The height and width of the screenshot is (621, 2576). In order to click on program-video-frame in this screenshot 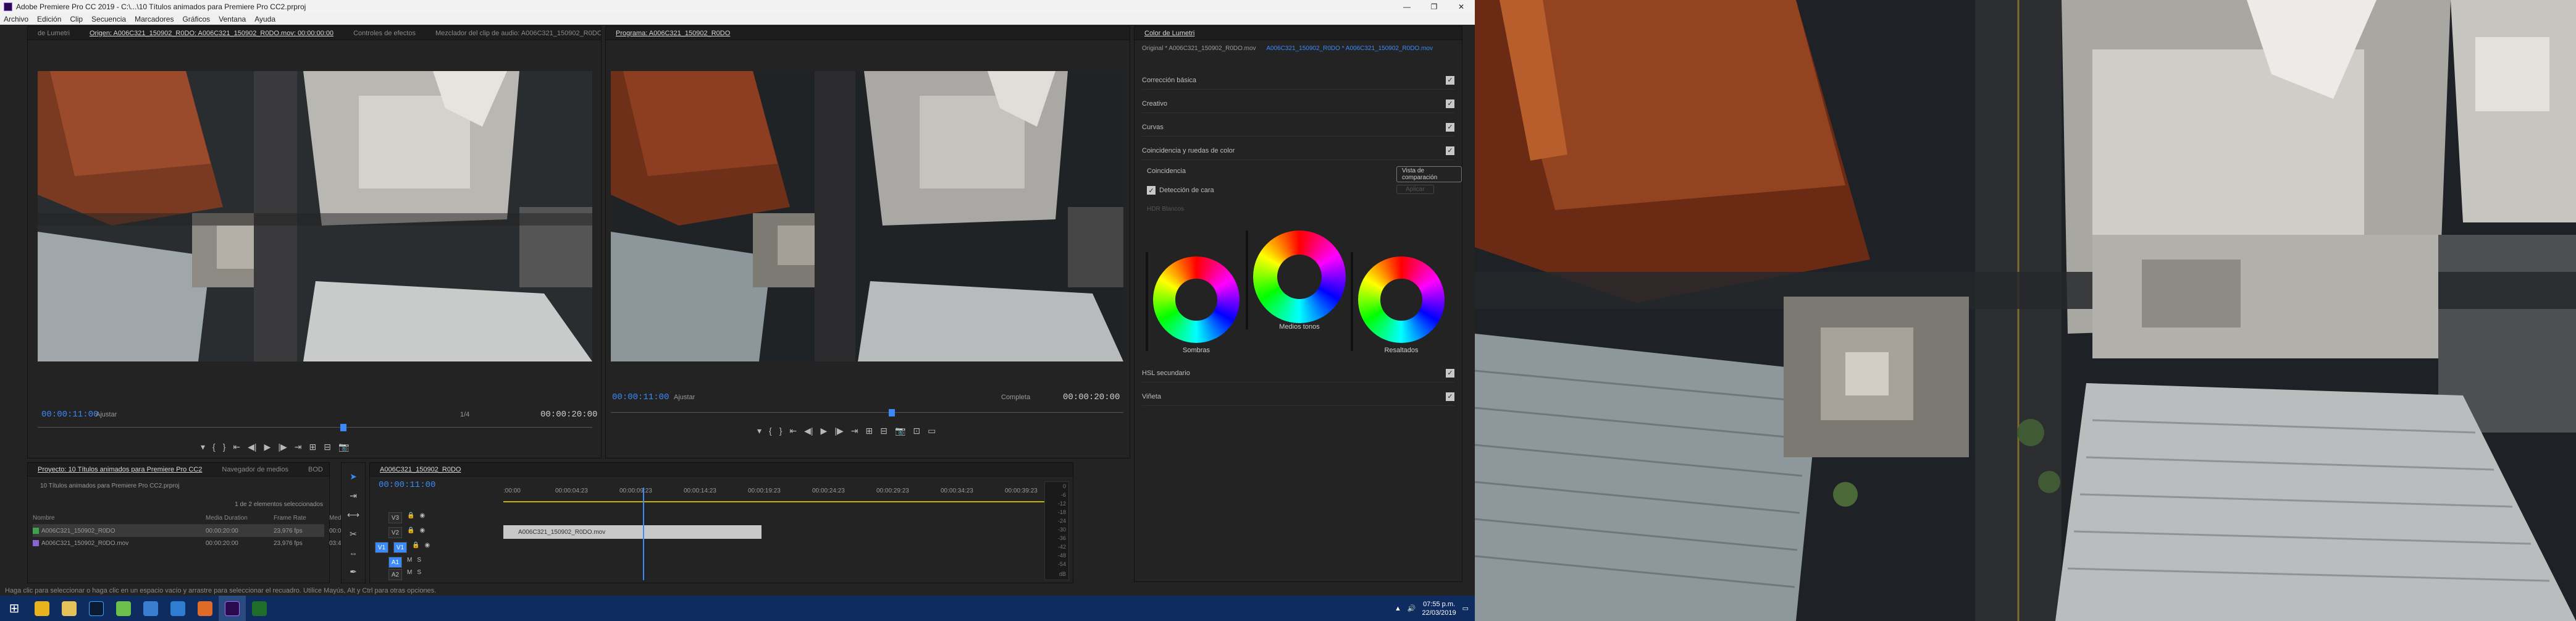, I will do `click(867, 216)`.